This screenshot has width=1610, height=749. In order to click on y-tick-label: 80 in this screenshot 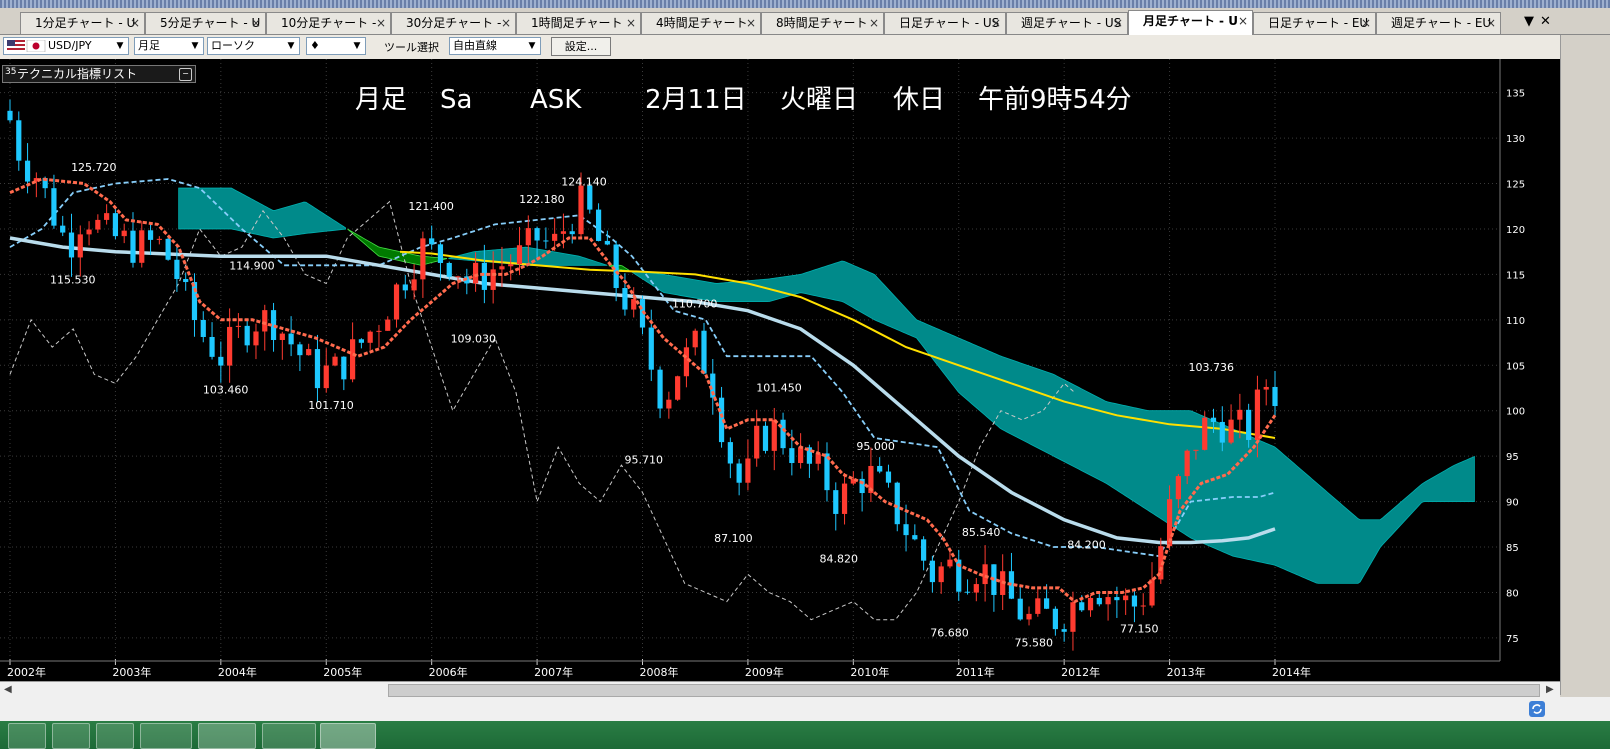, I will do `click(1512, 593)`.